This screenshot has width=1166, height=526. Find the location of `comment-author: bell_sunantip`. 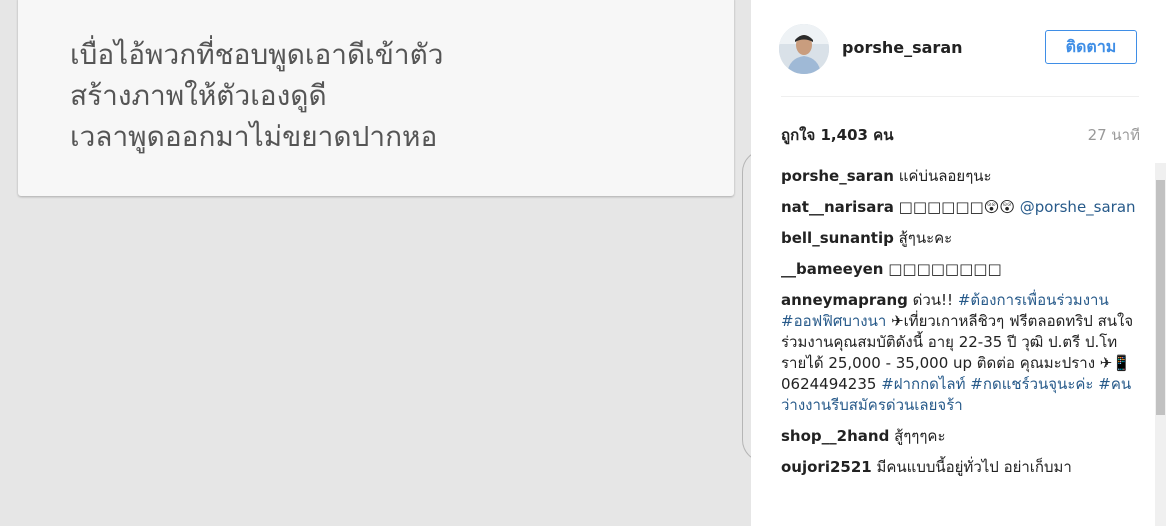

comment-author: bell_sunantip is located at coordinates (837, 238).